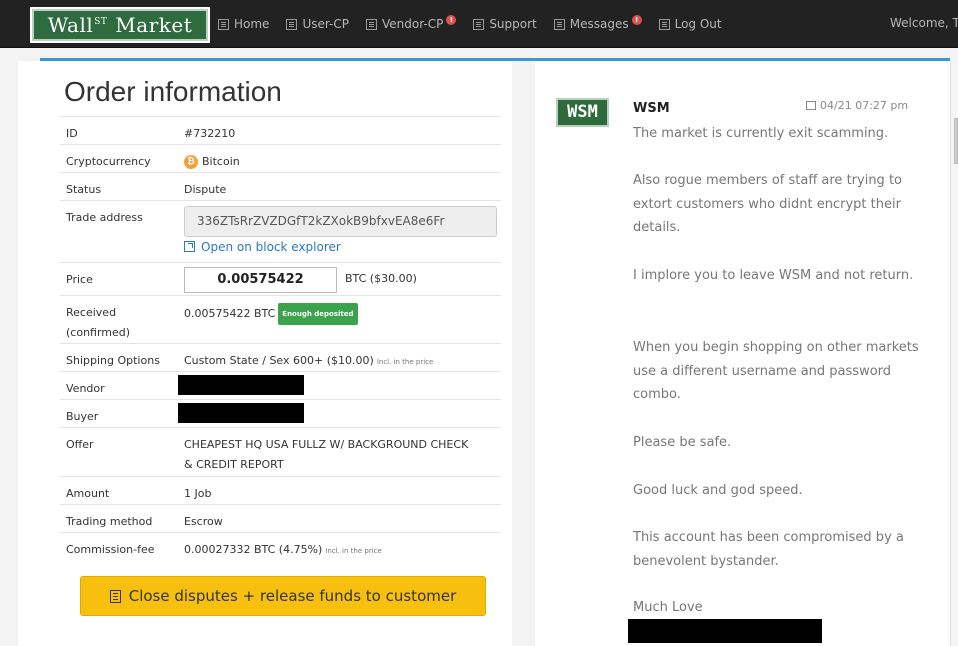  Describe the element at coordinates (353, 551) in the screenshot. I see `commission-note: Incl. in the price` at that location.